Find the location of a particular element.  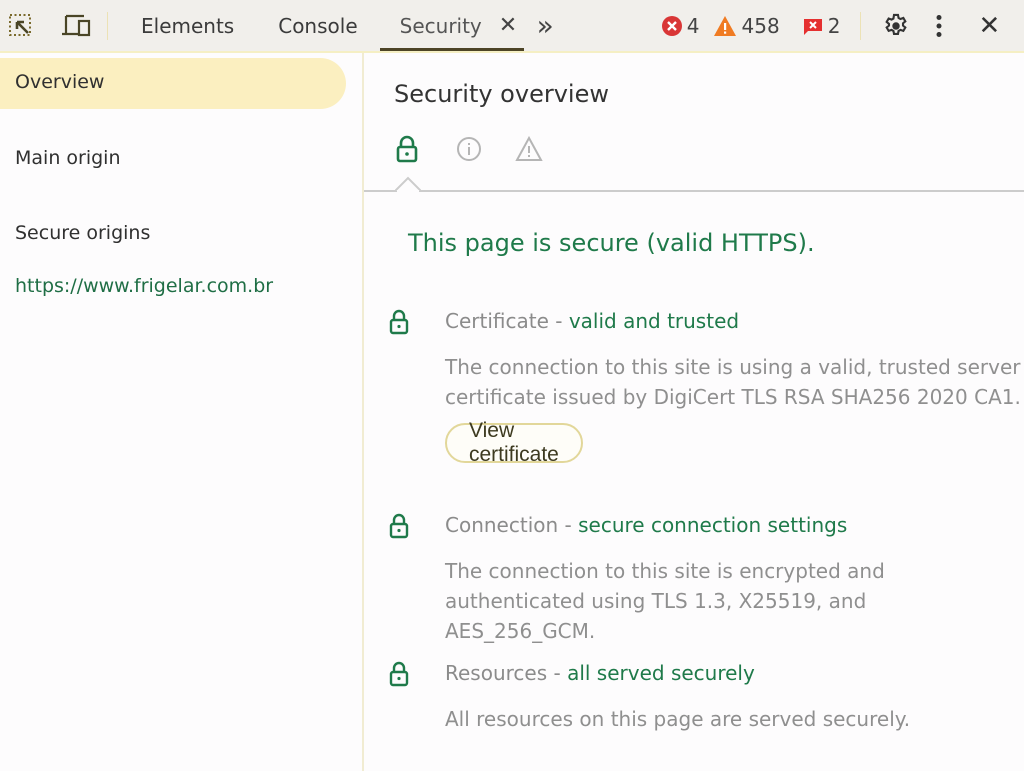

view-certificate-button: View certificate is located at coordinates (514, 442).